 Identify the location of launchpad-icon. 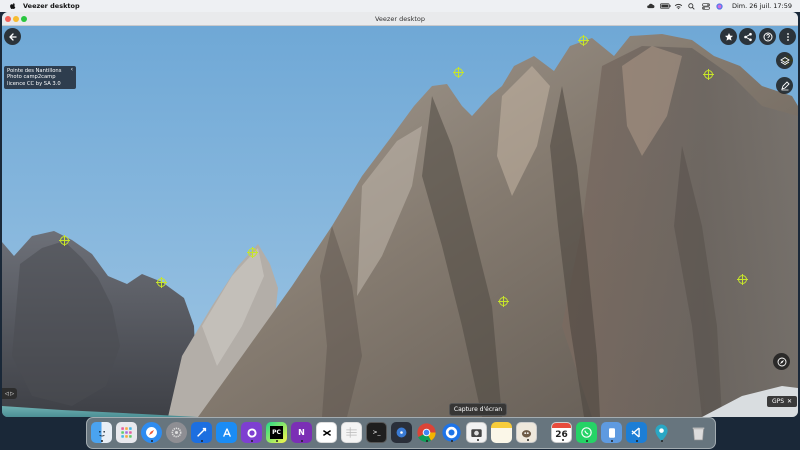
(126, 432).